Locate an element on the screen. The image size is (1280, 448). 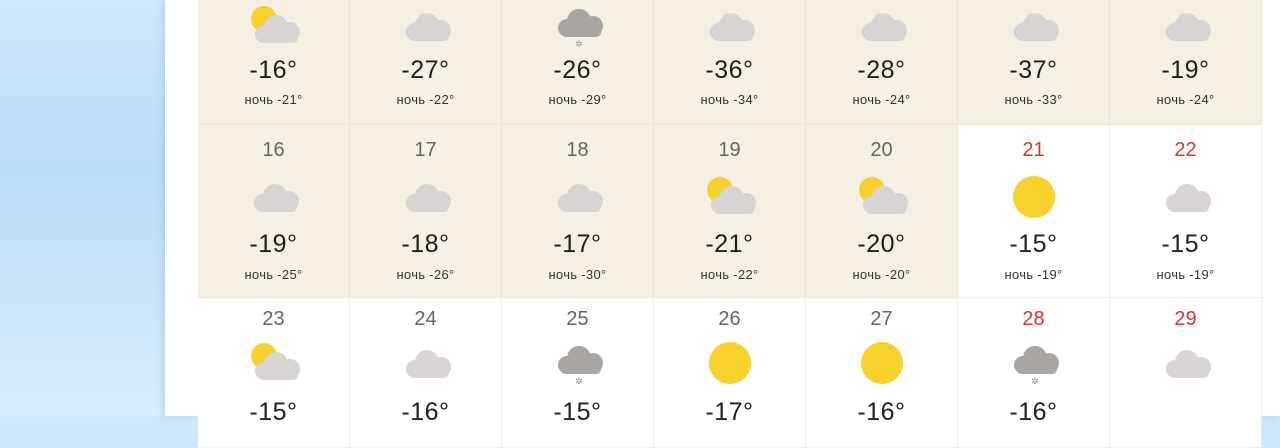
day-temperature: -28° is located at coordinates (881, 70).